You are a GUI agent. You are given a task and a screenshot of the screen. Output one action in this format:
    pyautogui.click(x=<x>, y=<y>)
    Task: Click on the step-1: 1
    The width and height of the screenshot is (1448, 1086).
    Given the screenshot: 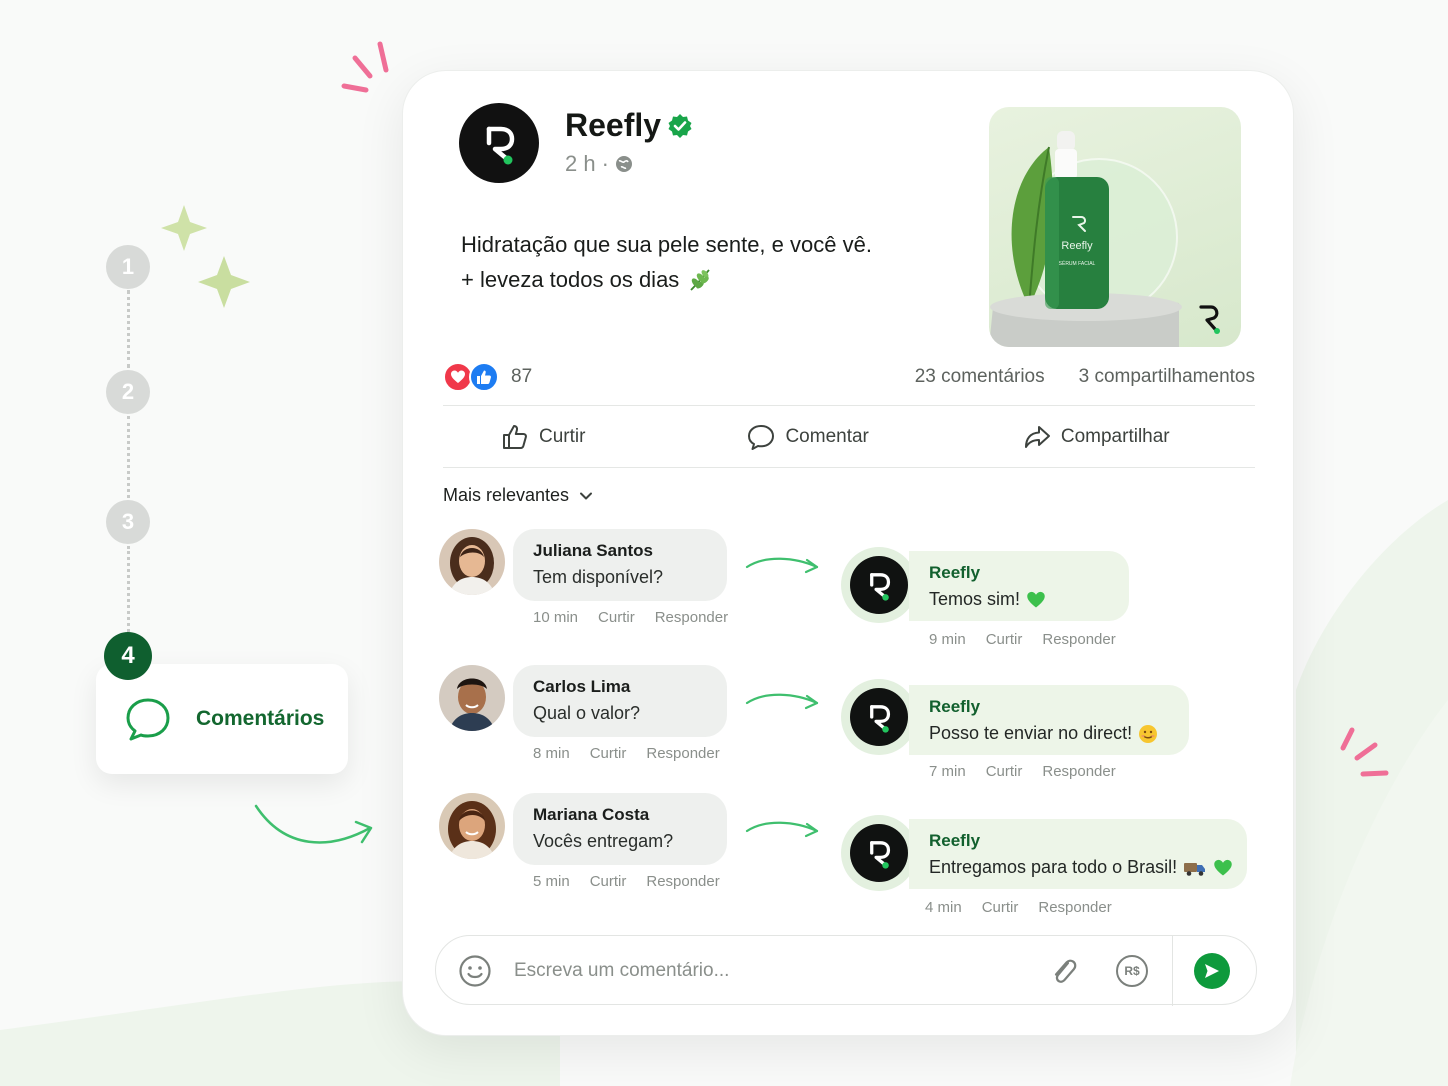 What is the action you would take?
    pyautogui.click(x=128, y=267)
    